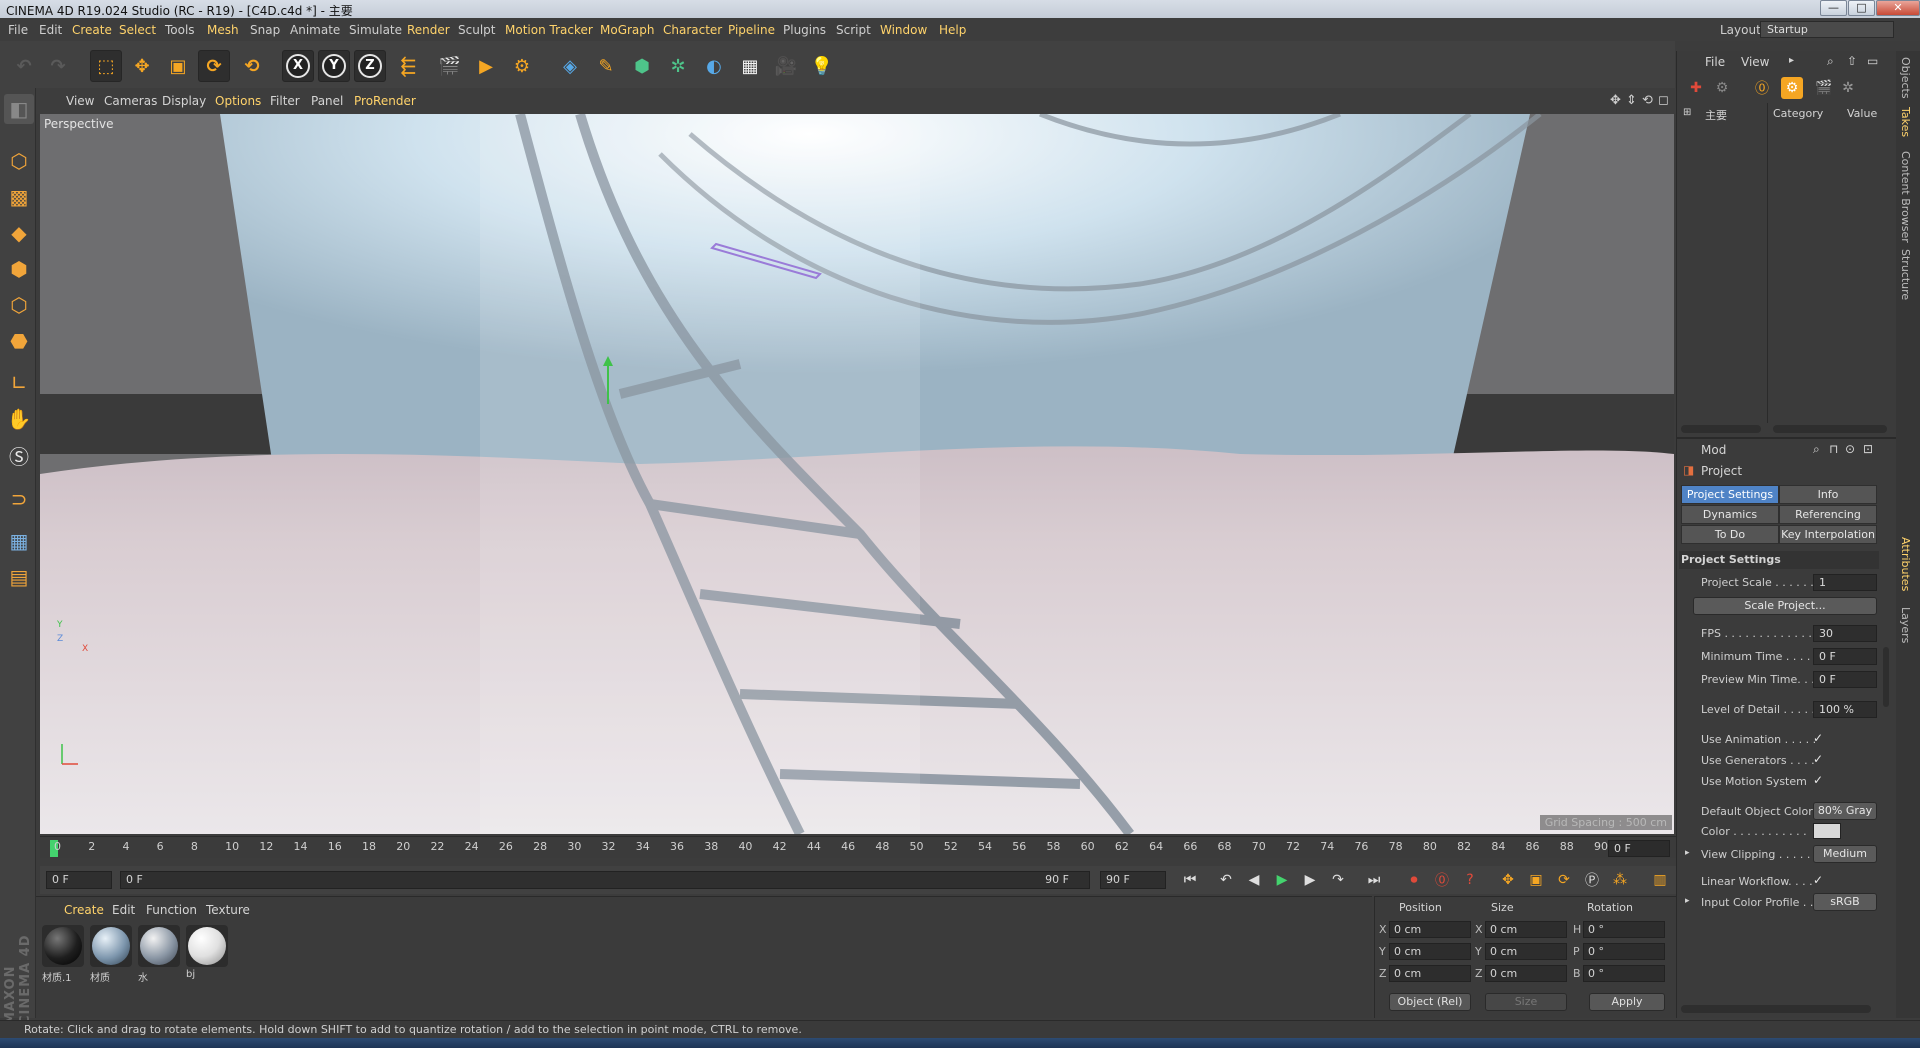 This screenshot has width=1920, height=1048. What do you see at coordinates (1374, 880) in the screenshot?
I see `go-to-end-icon: ⏭` at bounding box center [1374, 880].